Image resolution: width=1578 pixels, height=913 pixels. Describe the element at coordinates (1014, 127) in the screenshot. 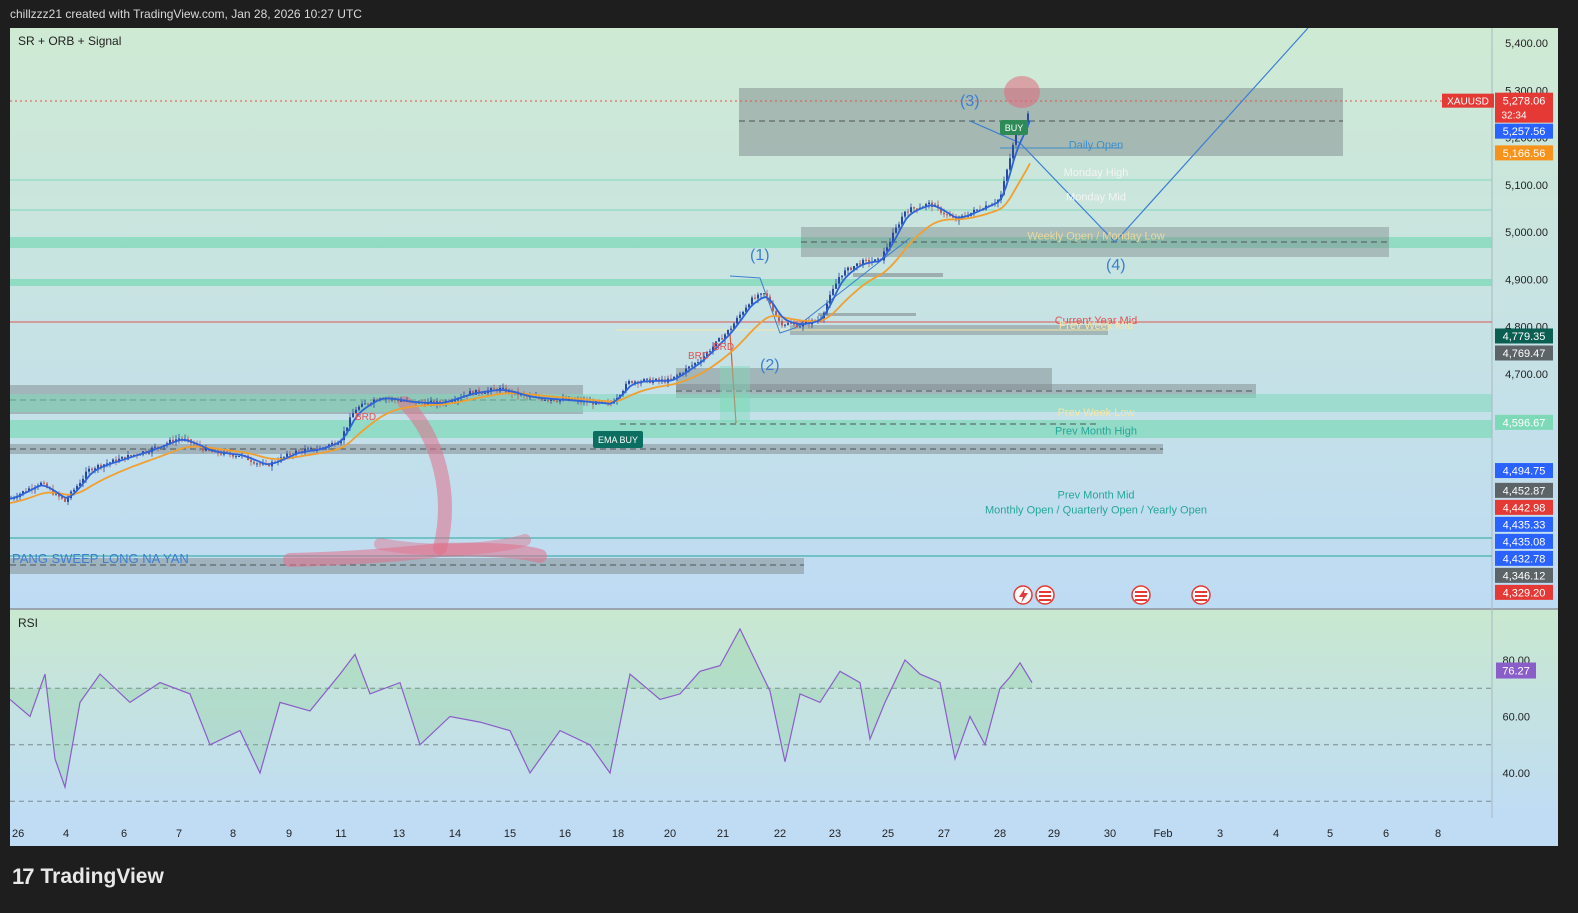

I see `signal-buy: BUY` at that location.